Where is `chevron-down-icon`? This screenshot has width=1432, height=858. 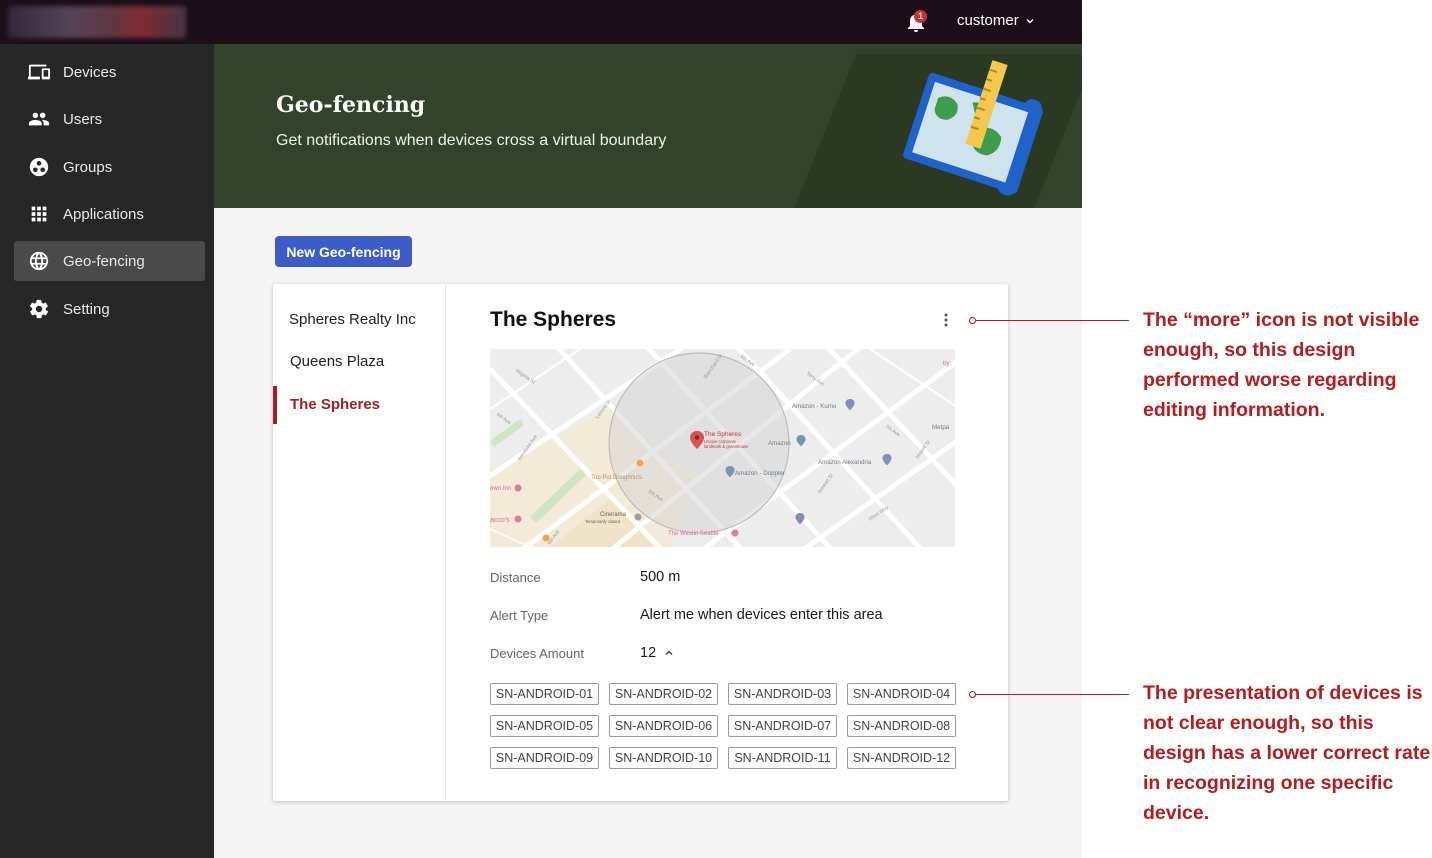 chevron-down-icon is located at coordinates (1030, 20).